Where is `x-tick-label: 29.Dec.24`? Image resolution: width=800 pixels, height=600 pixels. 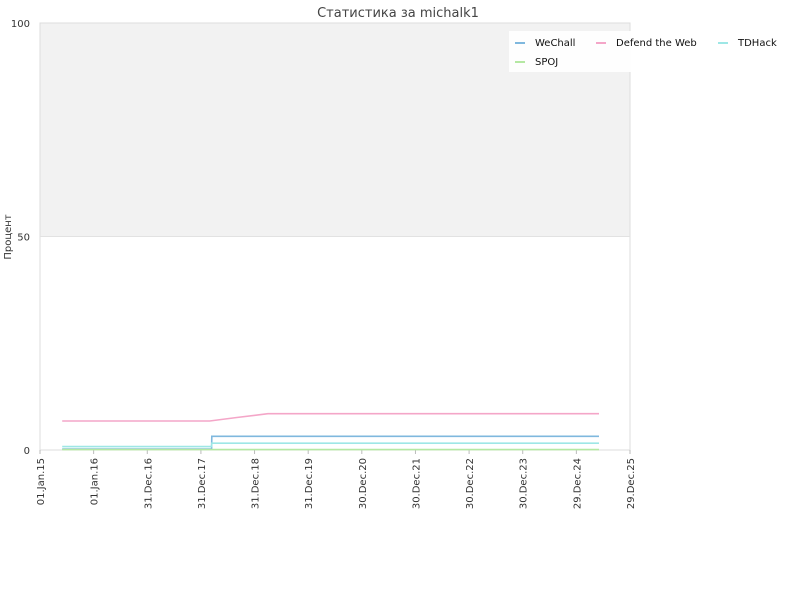
x-tick-label: 29.Dec.24 is located at coordinates (577, 483).